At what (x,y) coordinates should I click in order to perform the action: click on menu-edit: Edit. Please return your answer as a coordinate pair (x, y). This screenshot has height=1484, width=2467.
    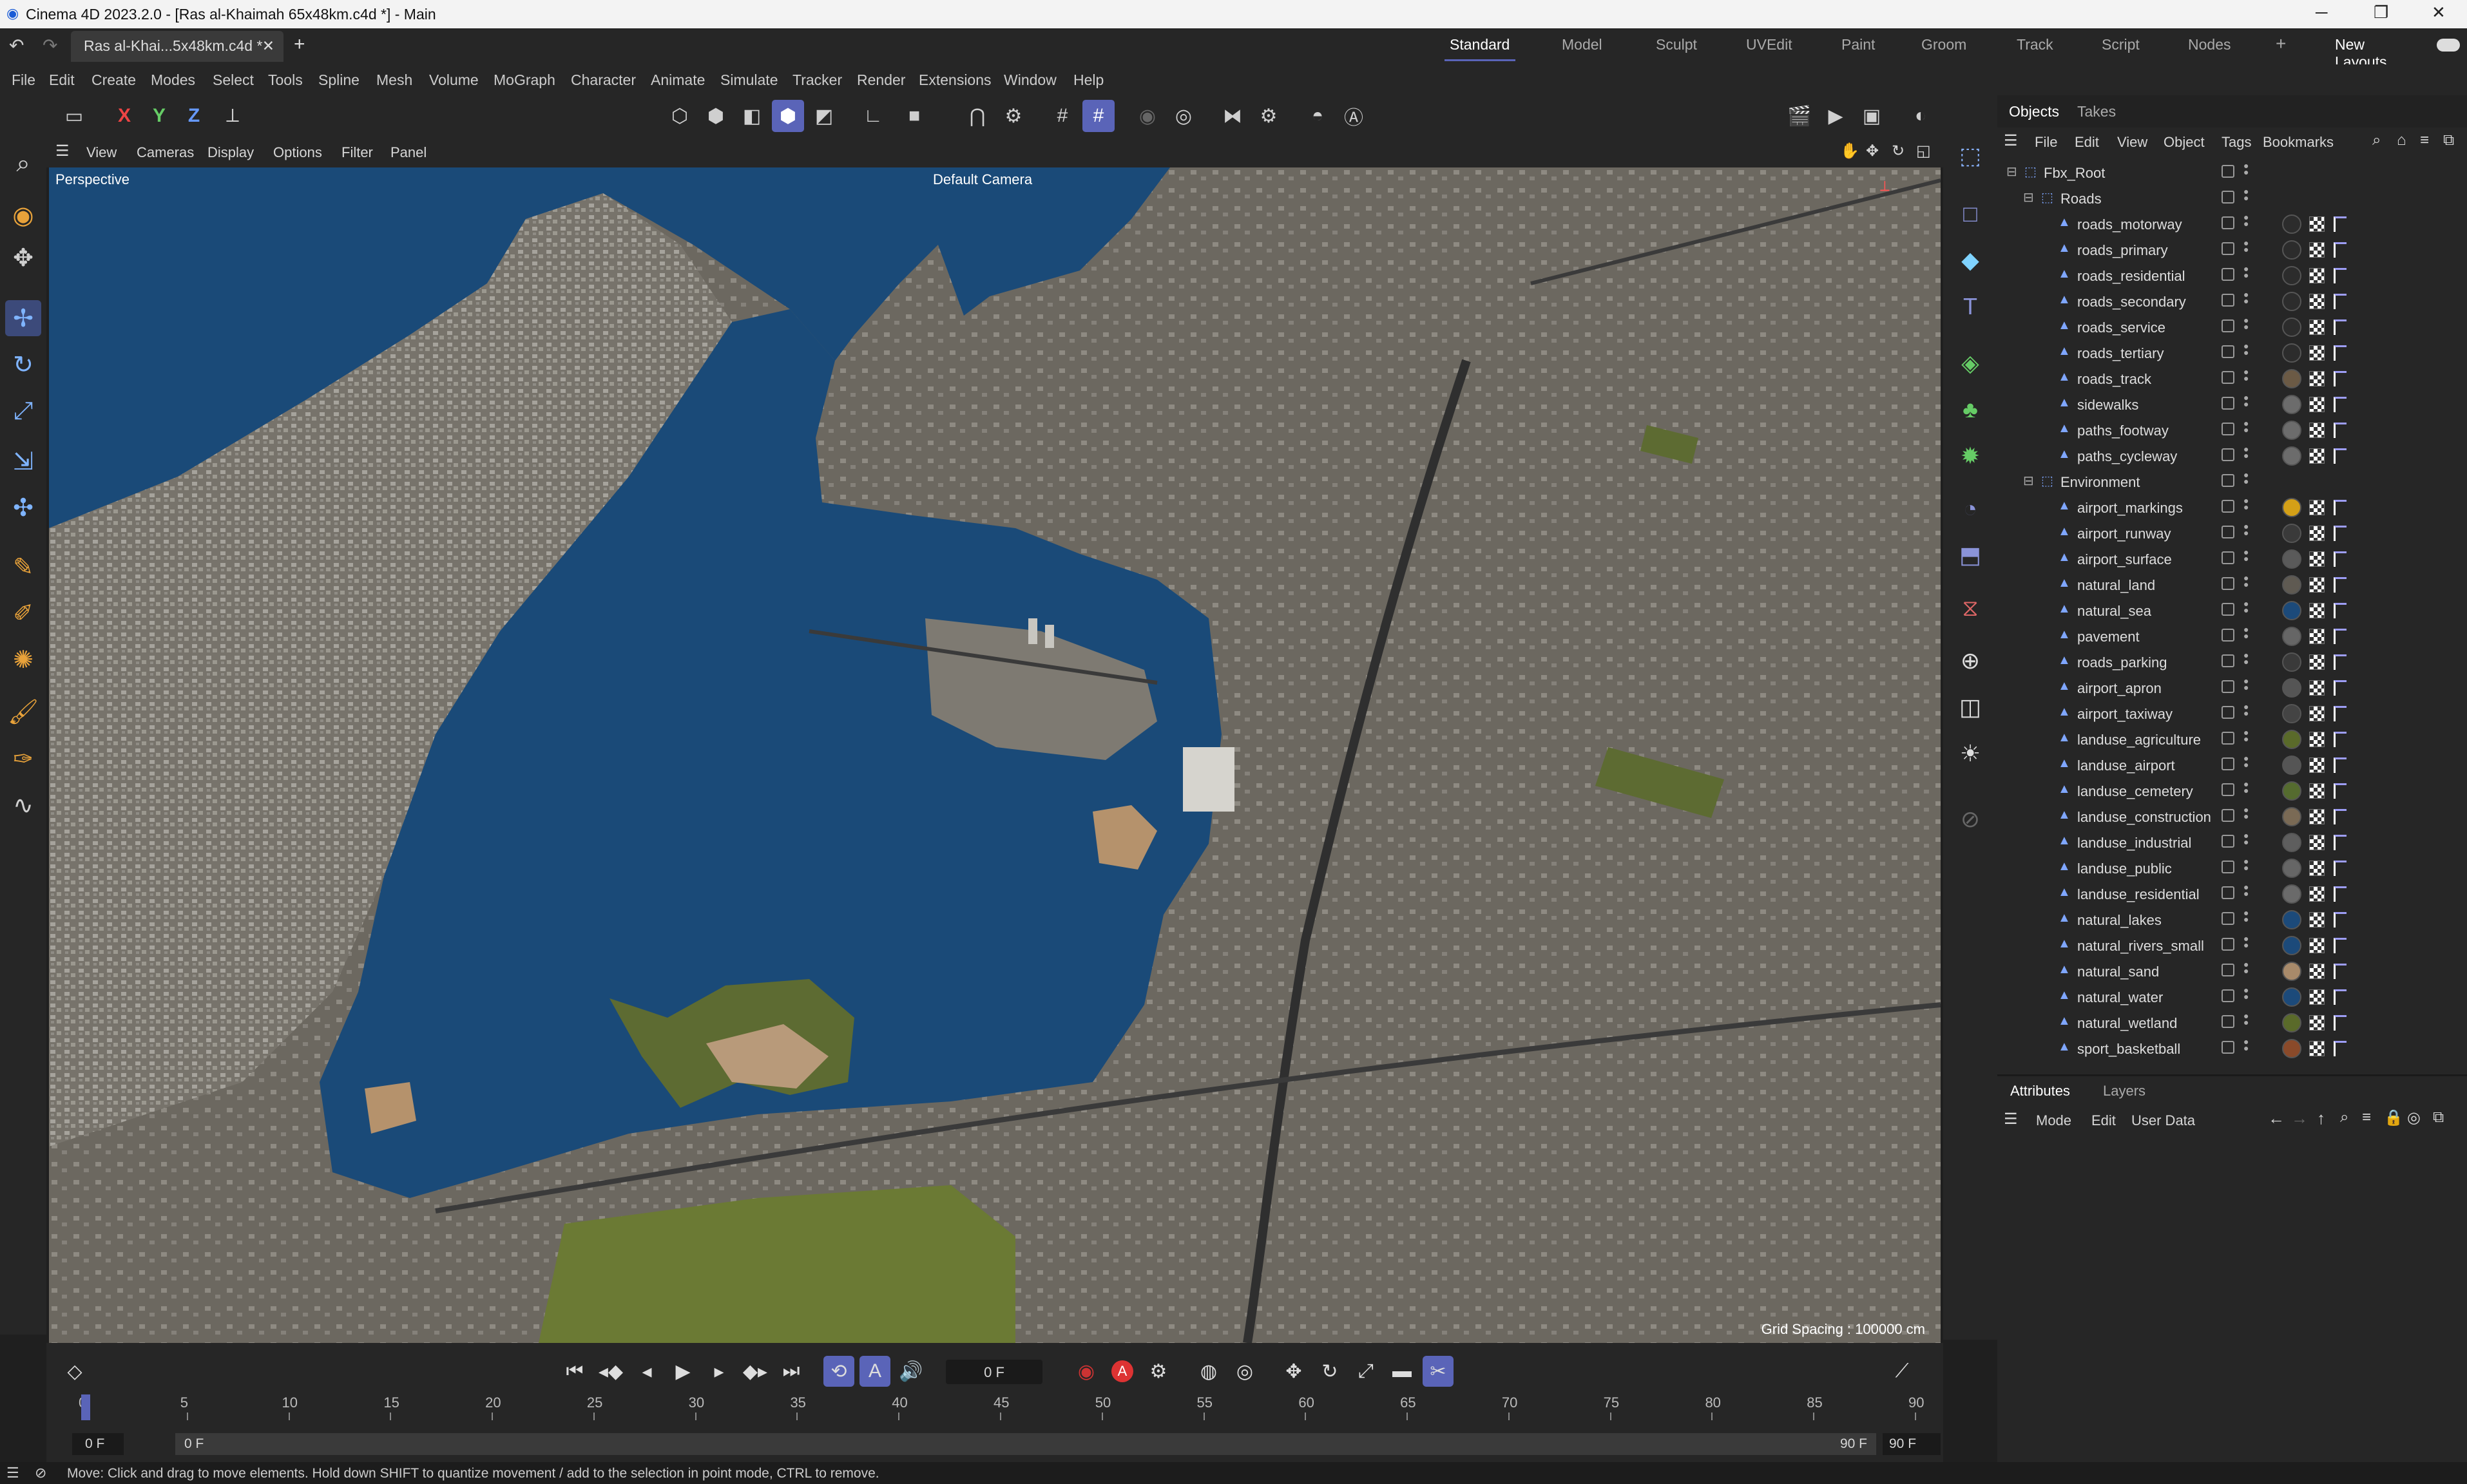
    Looking at the image, I should click on (62, 80).